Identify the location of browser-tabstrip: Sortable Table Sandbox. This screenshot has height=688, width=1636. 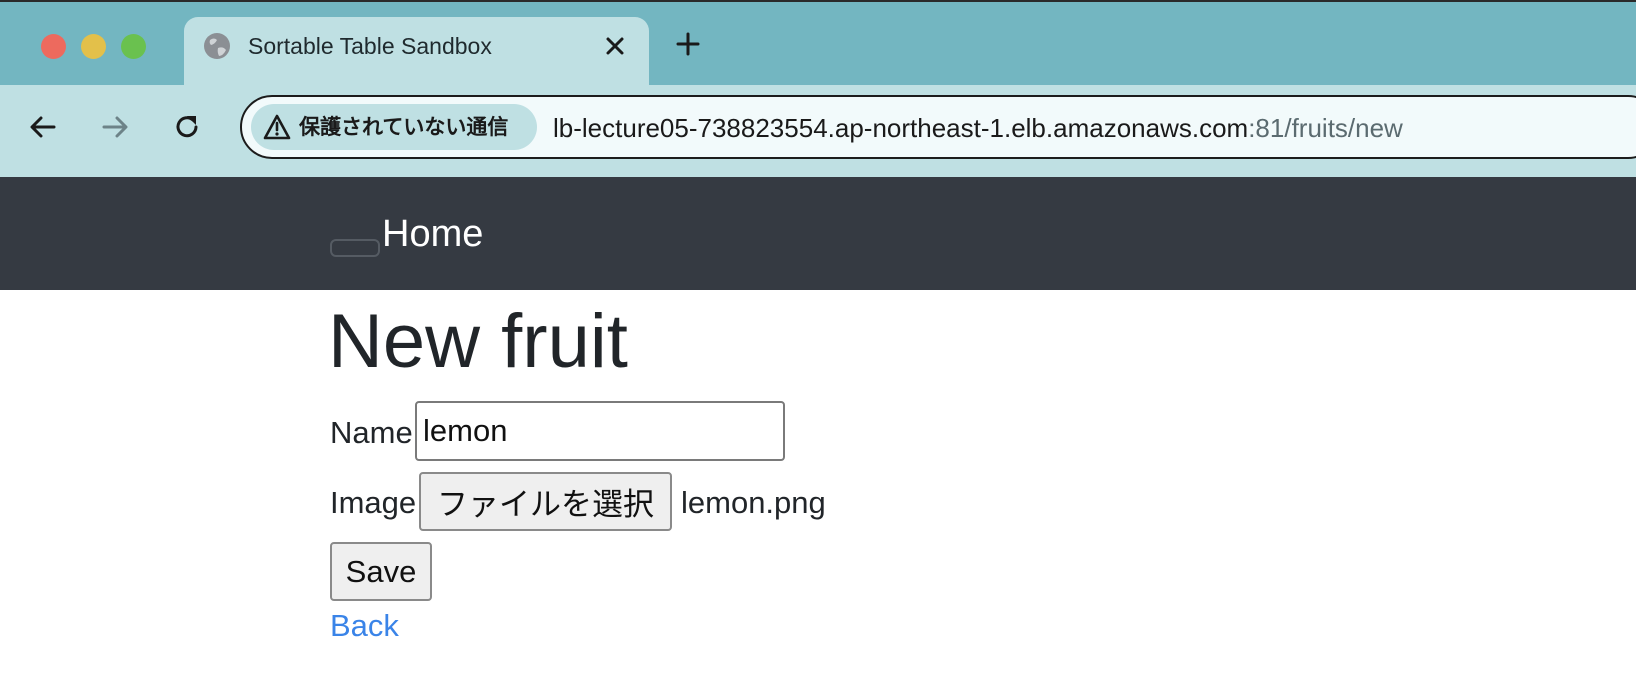
(818, 44).